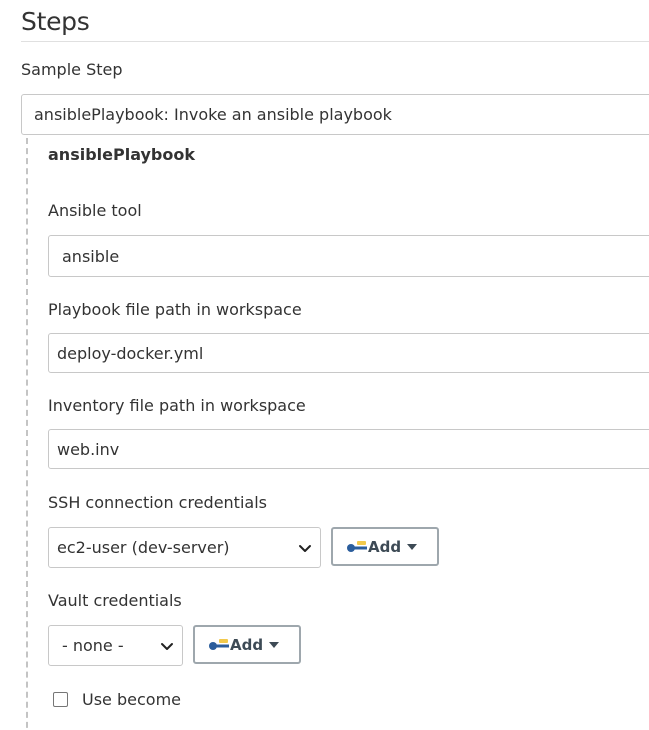  I want to click on ssh-credentials-add-button: Add, so click(385, 546).